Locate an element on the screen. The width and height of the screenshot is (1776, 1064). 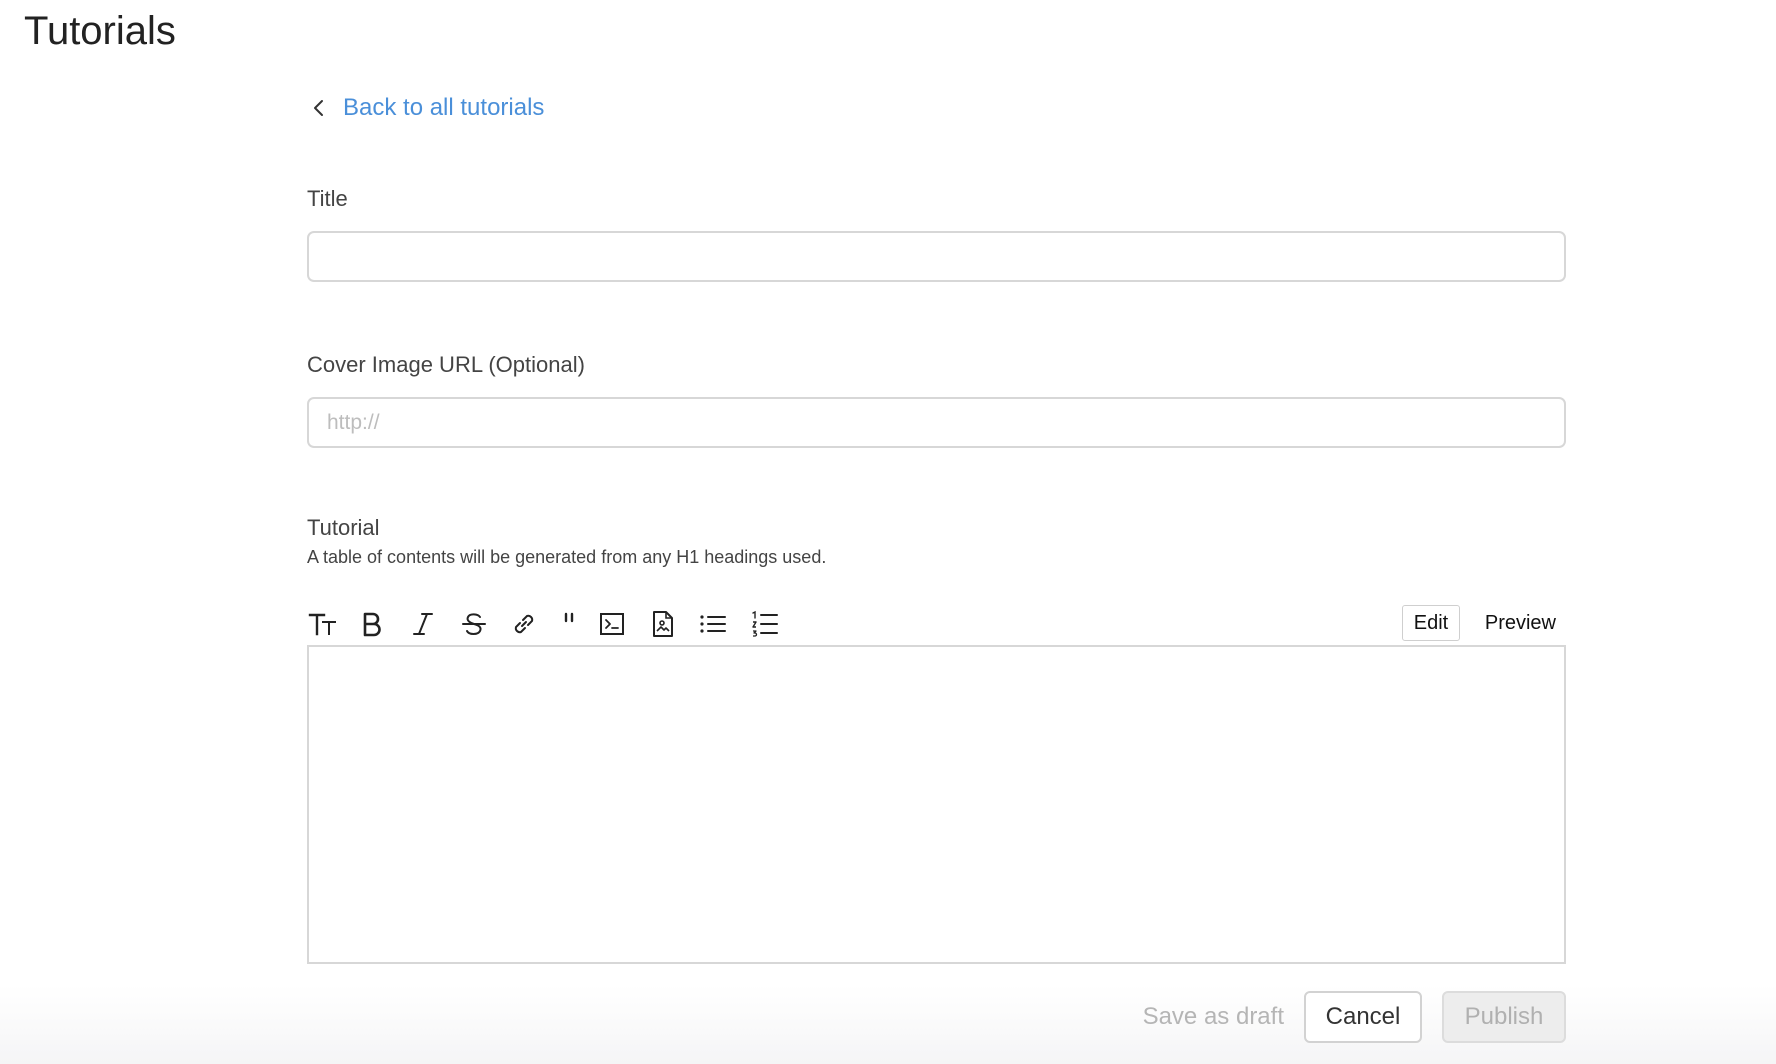
page-title: Tutorials is located at coordinates (100, 31).